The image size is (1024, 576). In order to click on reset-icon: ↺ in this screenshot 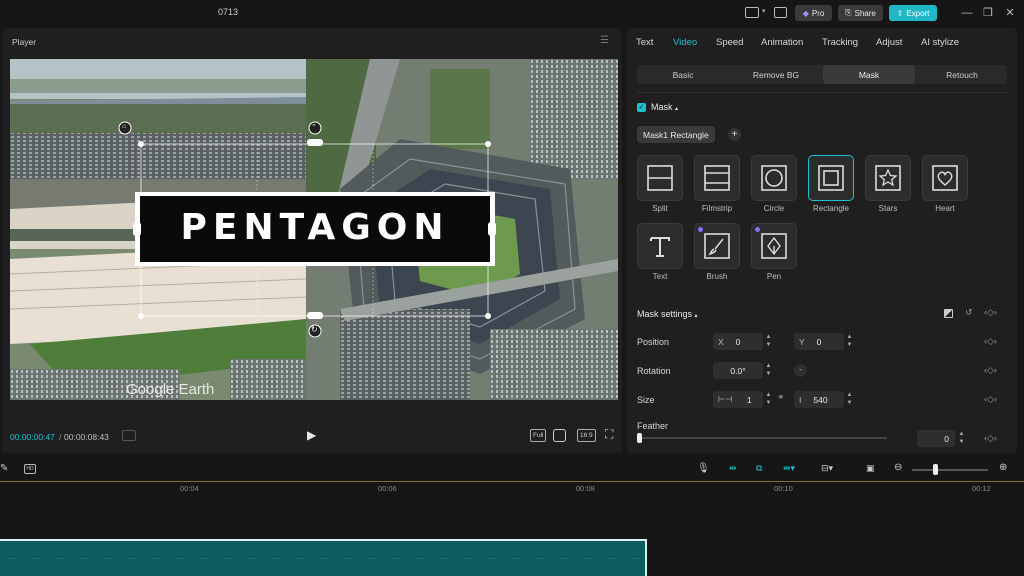, I will do `click(969, 312)`.